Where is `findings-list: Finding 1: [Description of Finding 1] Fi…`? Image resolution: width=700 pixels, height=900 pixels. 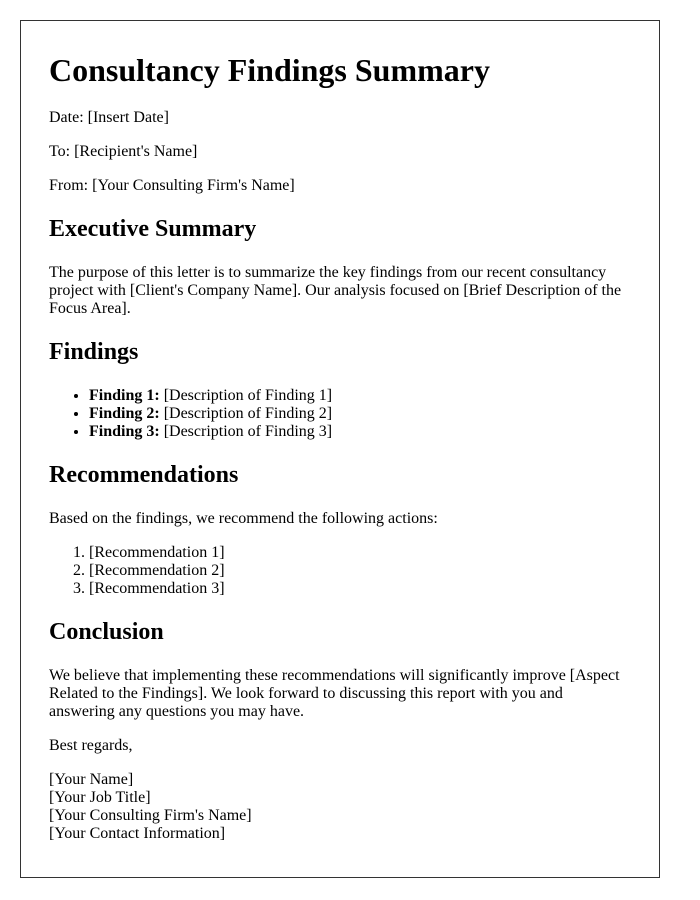 findings-list: Finding 1: [Description of Finding 1] Fi… is located at coordinates (340, 414).